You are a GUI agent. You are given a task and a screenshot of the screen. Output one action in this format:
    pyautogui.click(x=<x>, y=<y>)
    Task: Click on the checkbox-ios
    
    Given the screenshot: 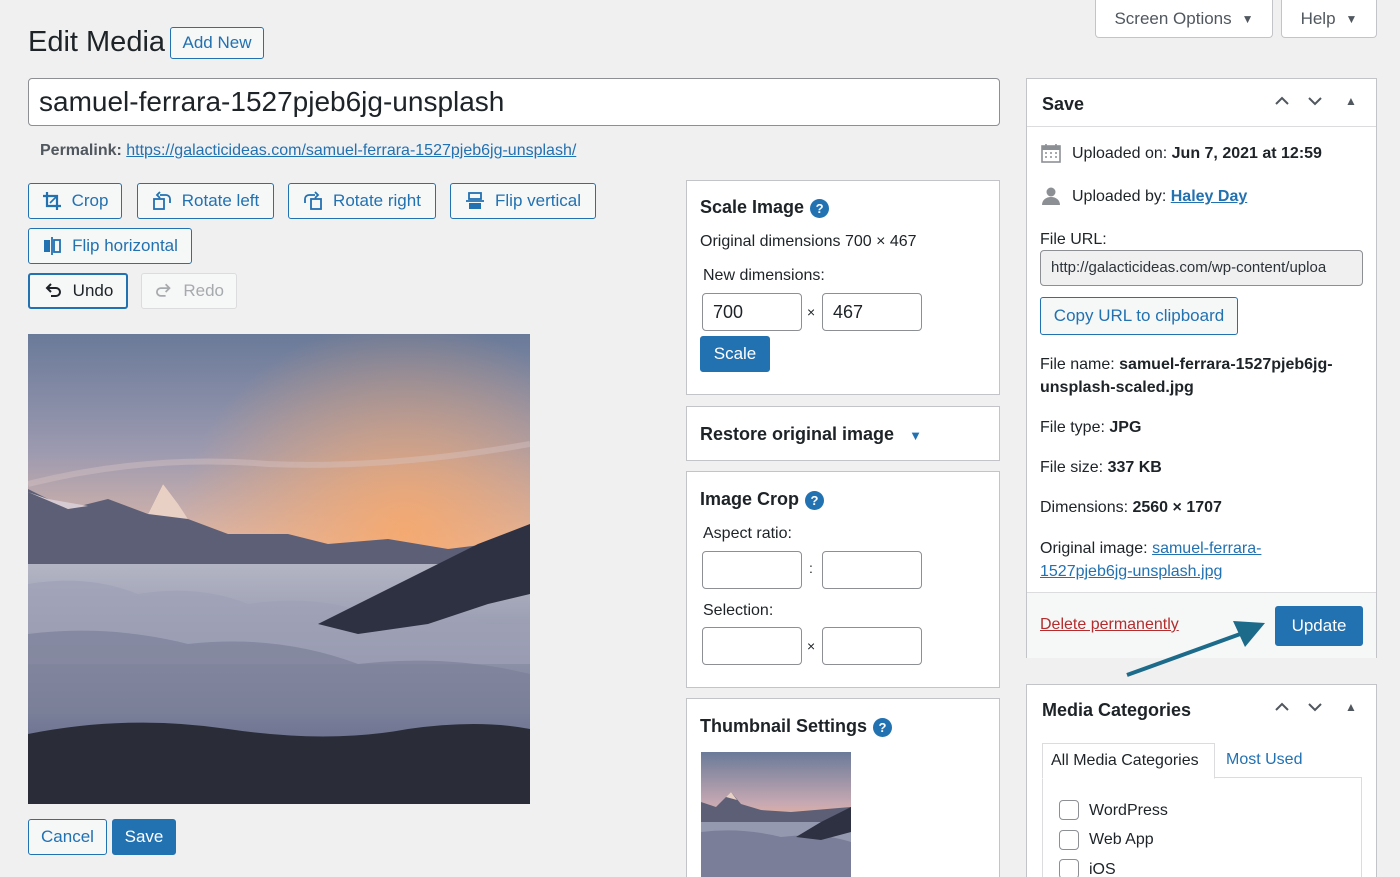 What is the action you would take?
    pyautogui.click(x=1069, y=868)
    